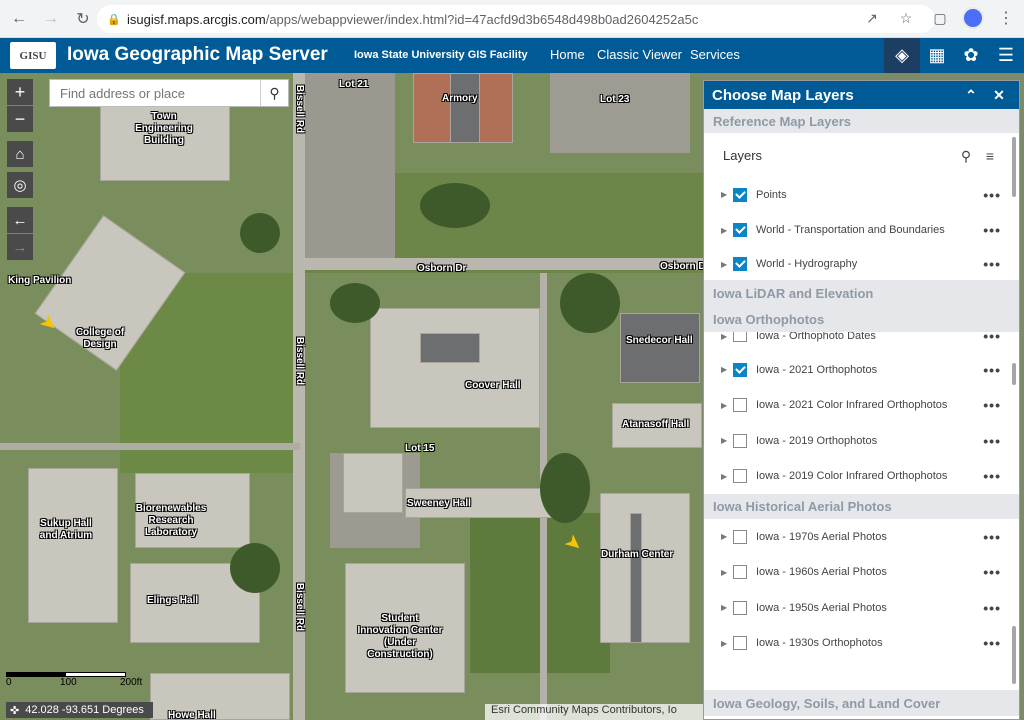  I want to click on building-lot15-structure, so click(373, 483).